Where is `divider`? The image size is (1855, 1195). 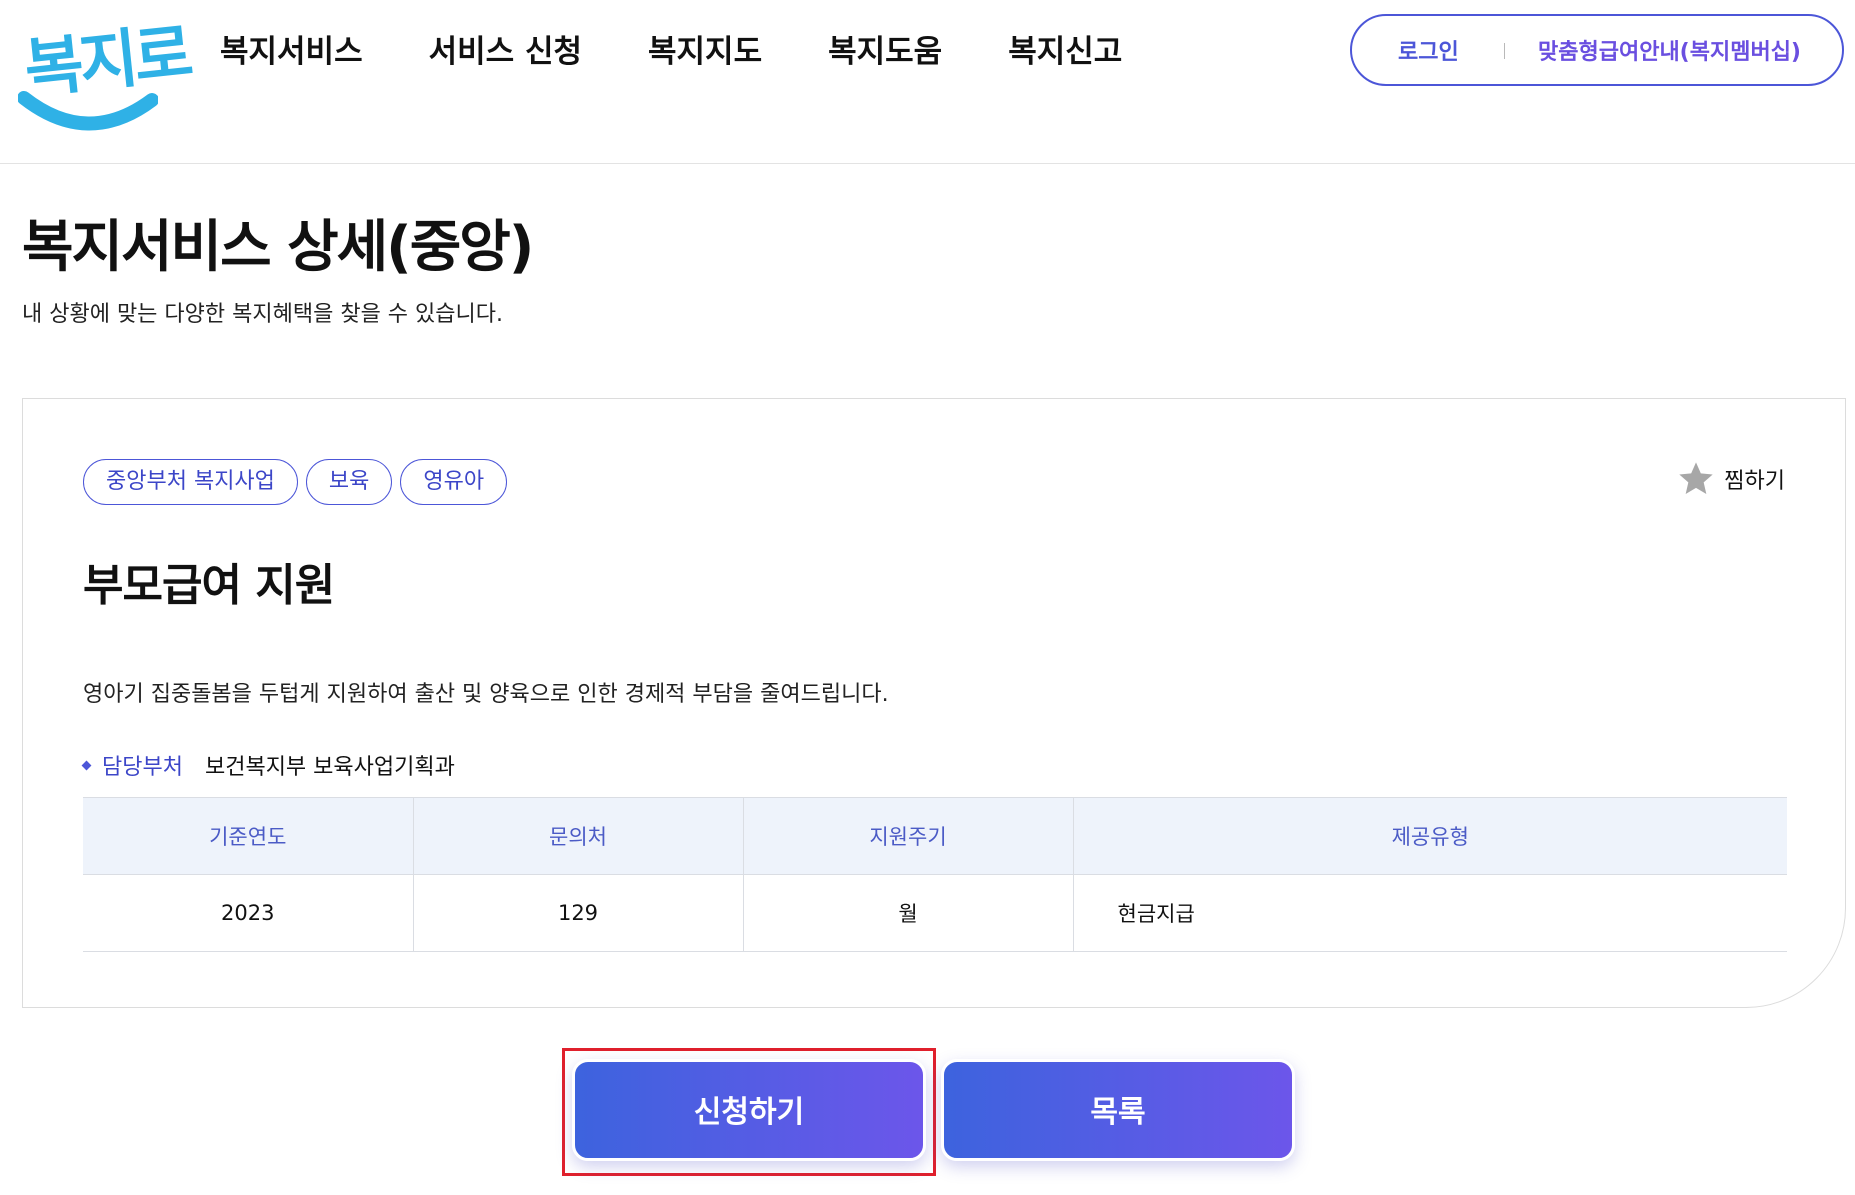
divider is located at coordinates (1504, 51).